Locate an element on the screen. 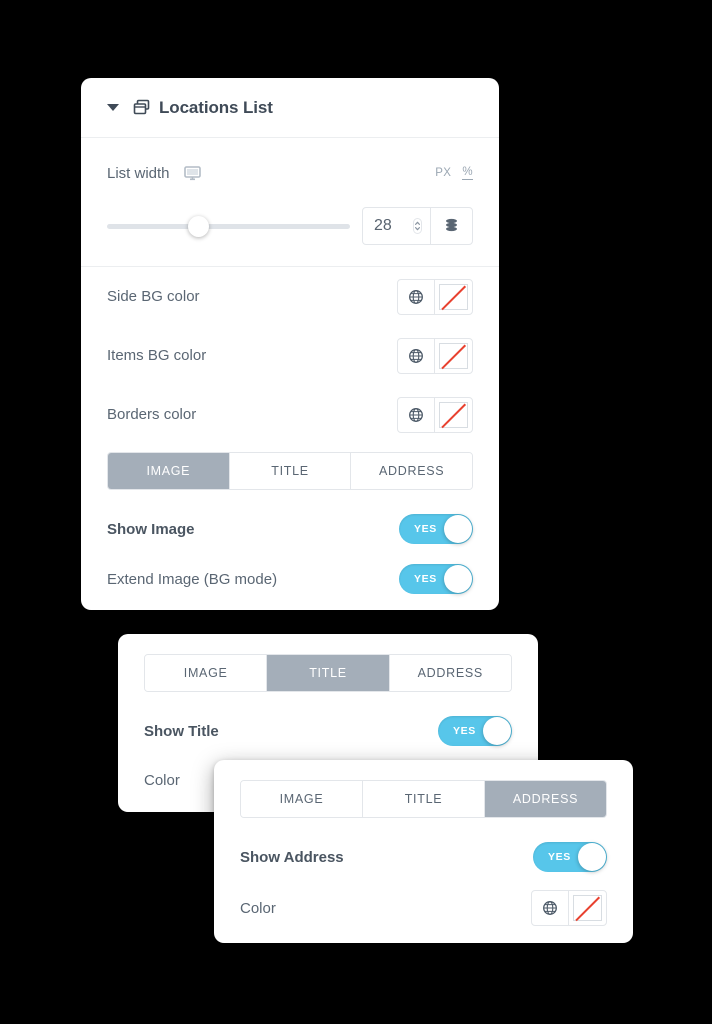 The image size is (712, 1024). address-color-swatch is located at coordinates (569, 908).